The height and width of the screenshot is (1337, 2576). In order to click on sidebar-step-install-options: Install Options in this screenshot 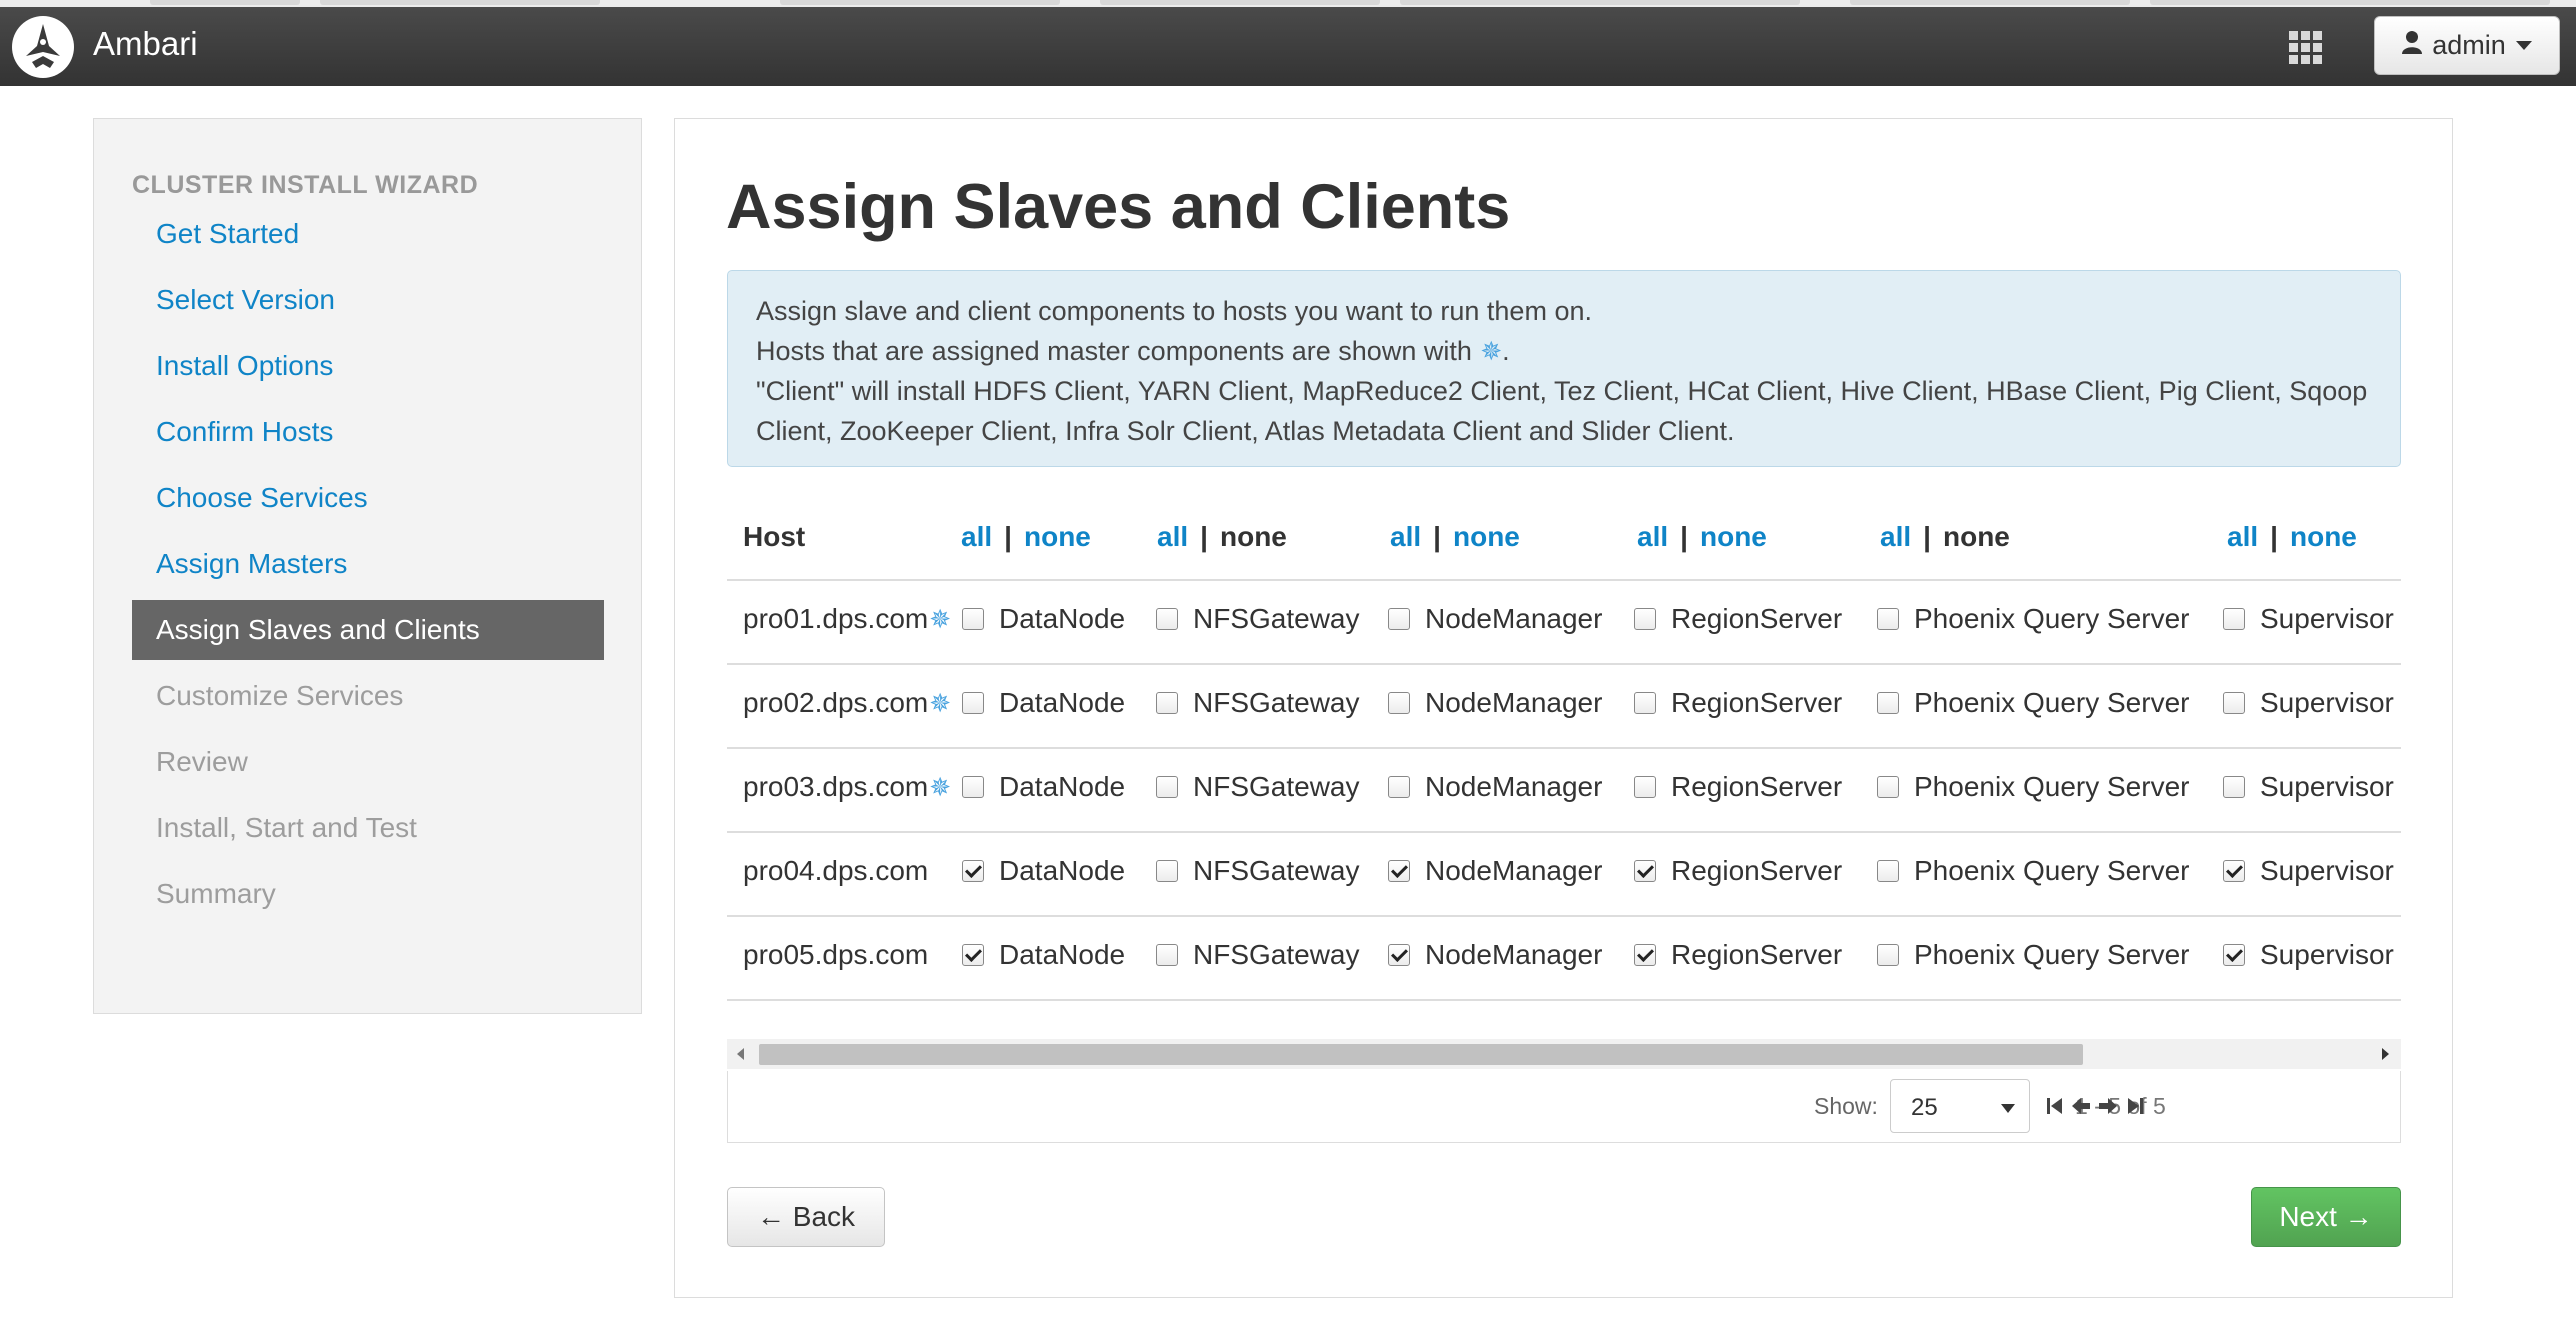, I will do `click(368, 366)`.